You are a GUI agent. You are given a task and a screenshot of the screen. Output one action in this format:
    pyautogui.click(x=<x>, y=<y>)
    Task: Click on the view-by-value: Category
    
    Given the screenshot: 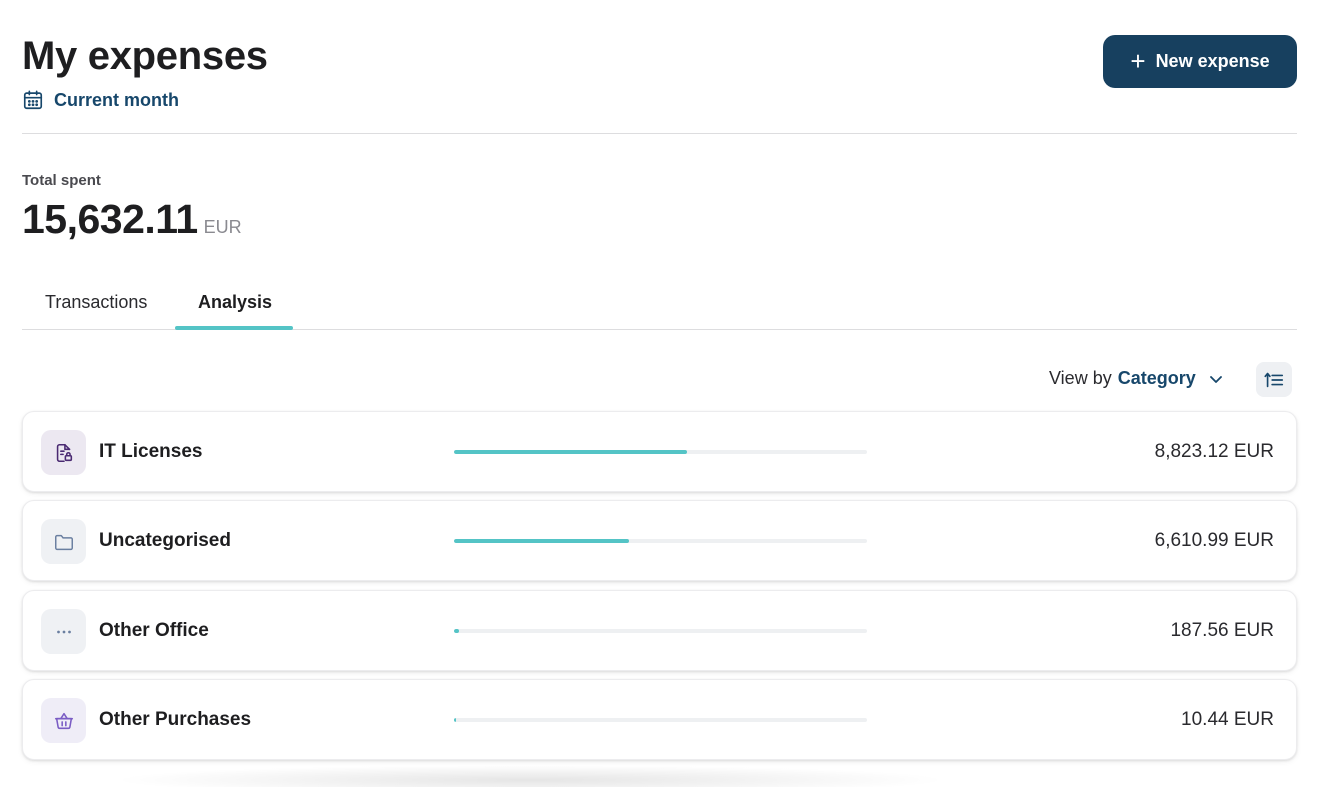 What is the action you would take?
    pyautogui.click(x=1156, y=378)
    